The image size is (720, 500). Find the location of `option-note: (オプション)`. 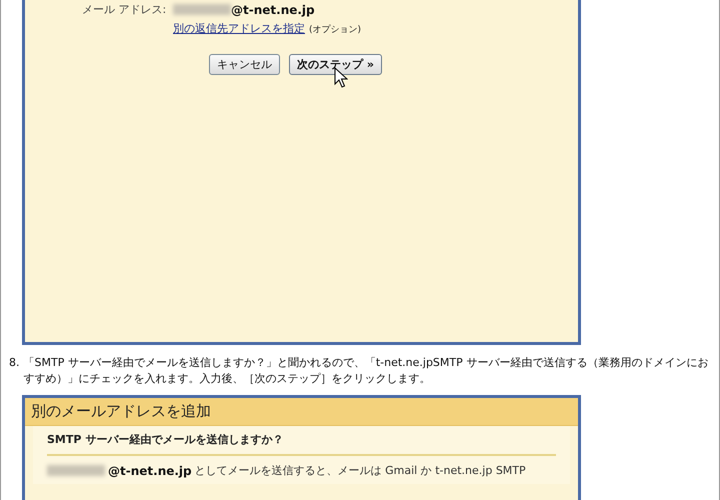

option-note: (オプション) is located at coordinates (335, 29).